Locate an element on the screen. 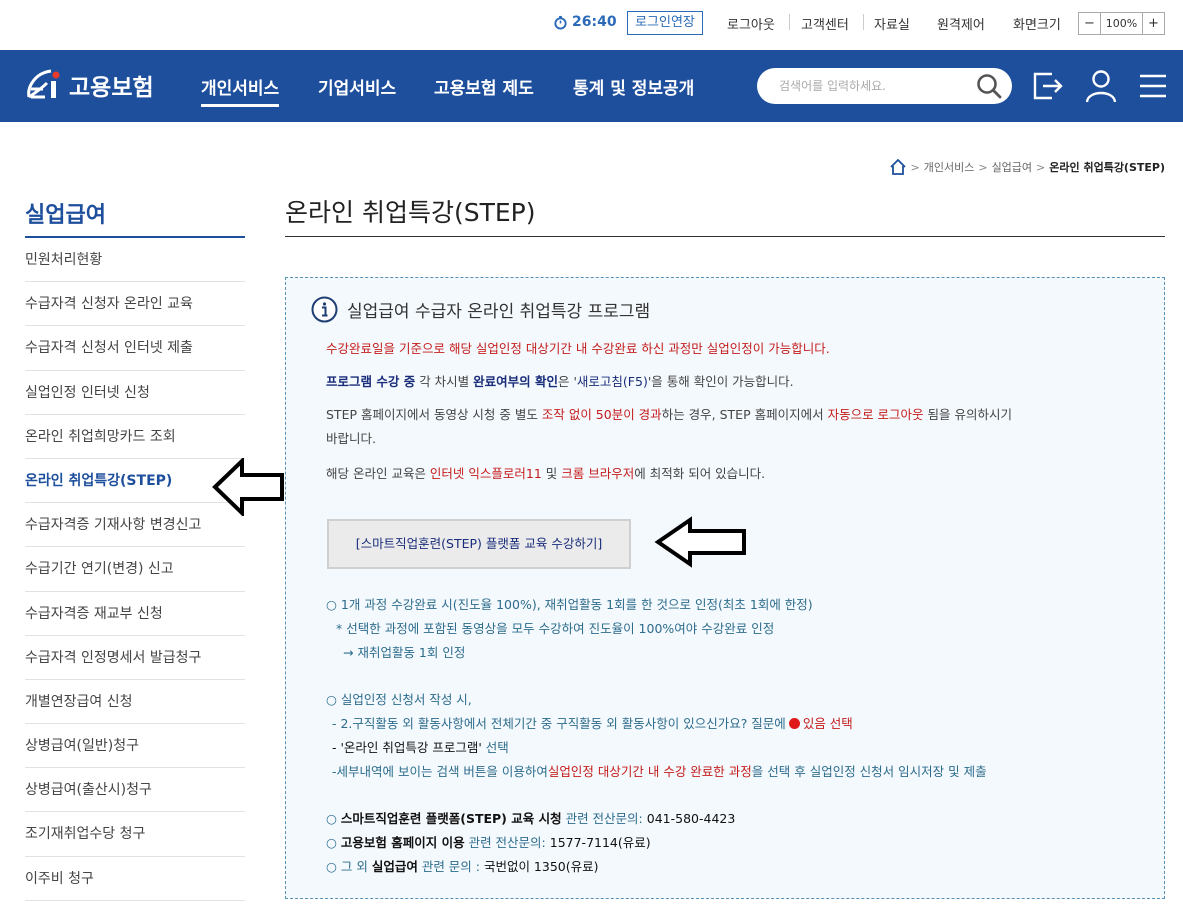  breadcrumb-item: 실업급여 is located at coordinates (1012, 167).